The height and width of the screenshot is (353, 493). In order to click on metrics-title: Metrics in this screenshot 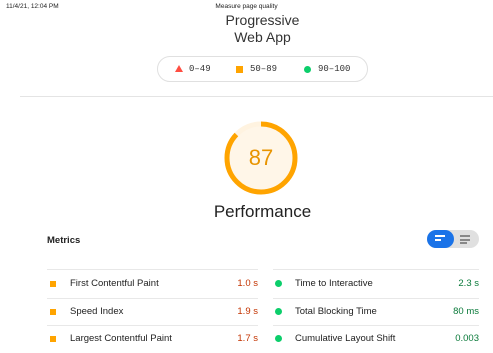, I will do `click(64, 240)`.